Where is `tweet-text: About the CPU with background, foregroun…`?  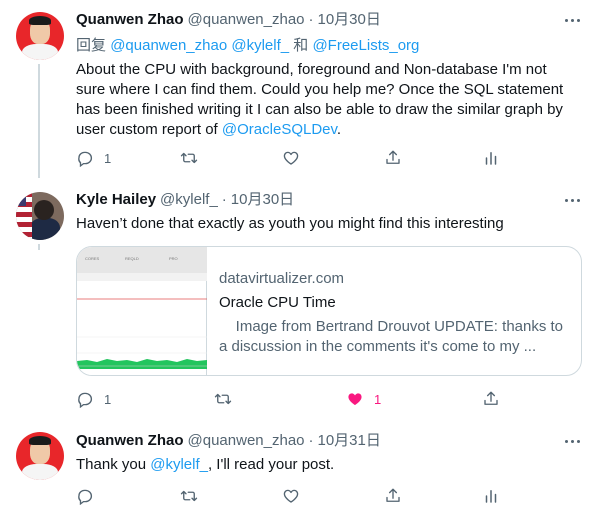 tweet-text: About the CPU with background, foregroun… is located at coordinates (329, 100).